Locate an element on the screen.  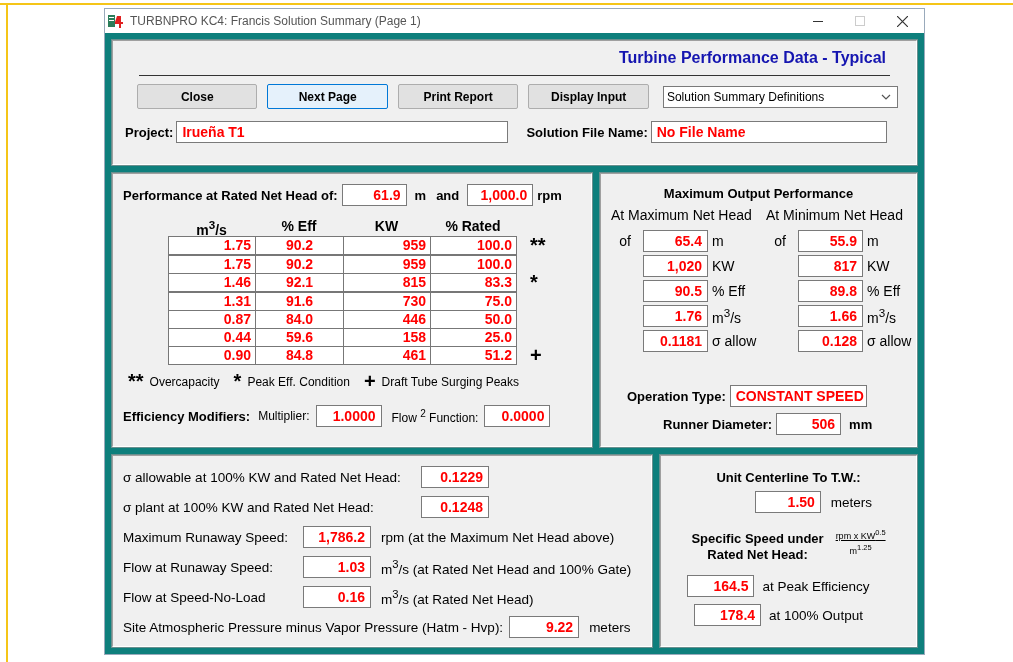
window-title: TURBNPRO KC4: Francis Solution Summary (Page 1) is located at coordinates (276, 21).